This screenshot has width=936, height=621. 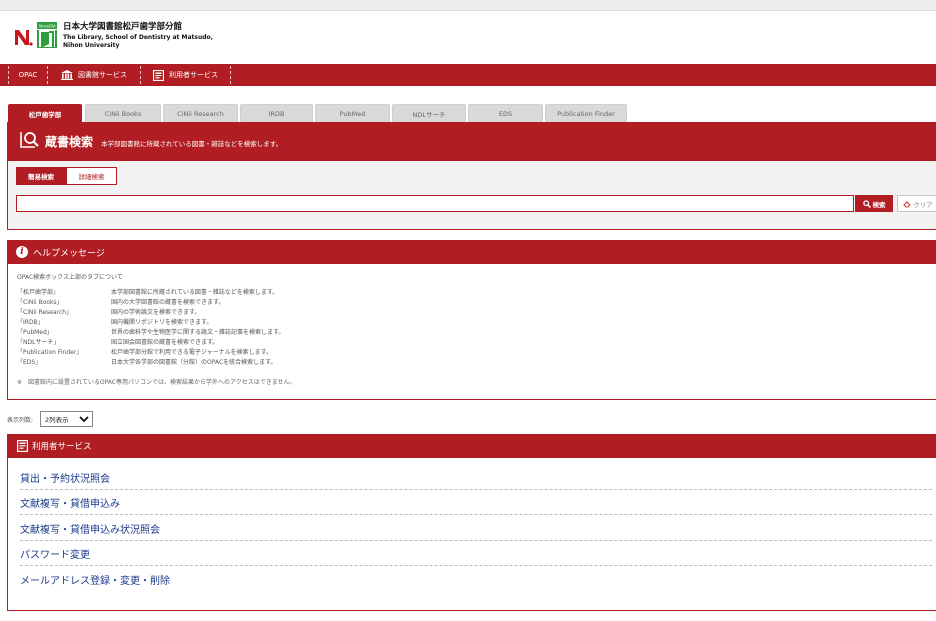 I want to click on help-row-key: 「NDLサーチ」, so click(x=38, y=342).